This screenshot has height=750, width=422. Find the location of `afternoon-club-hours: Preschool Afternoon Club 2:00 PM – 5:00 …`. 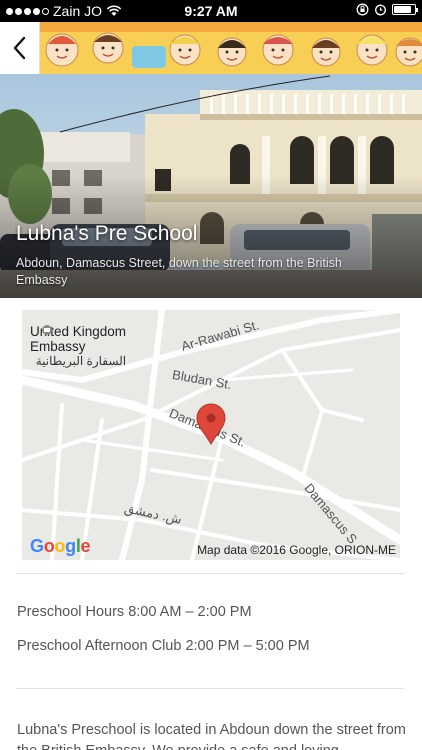

afternoon-club-hours: Preschool Afternoon Club 2:00 PM – 5:00 … is located at coordinates (163, 646).